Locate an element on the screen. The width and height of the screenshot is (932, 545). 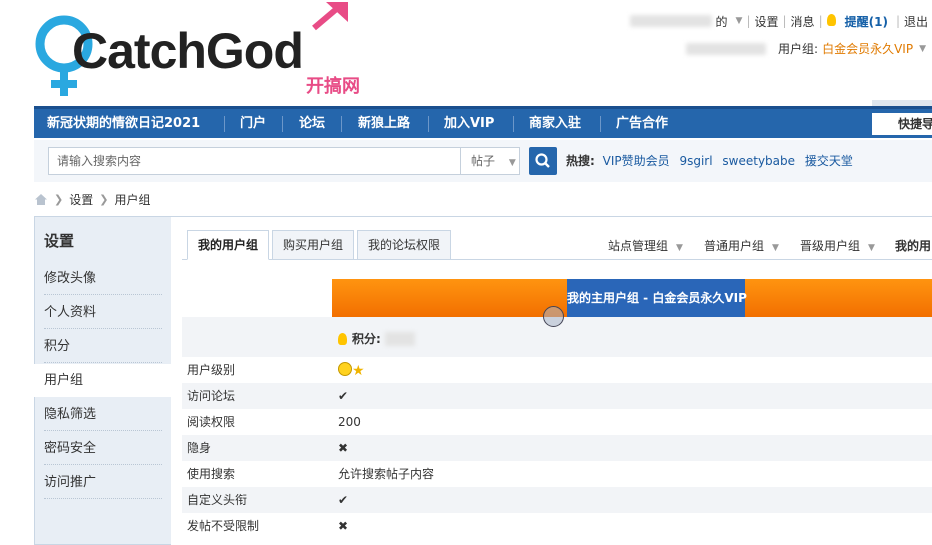
nav-item-join-vip: 加入VIP is located at coordinates (469, 123).